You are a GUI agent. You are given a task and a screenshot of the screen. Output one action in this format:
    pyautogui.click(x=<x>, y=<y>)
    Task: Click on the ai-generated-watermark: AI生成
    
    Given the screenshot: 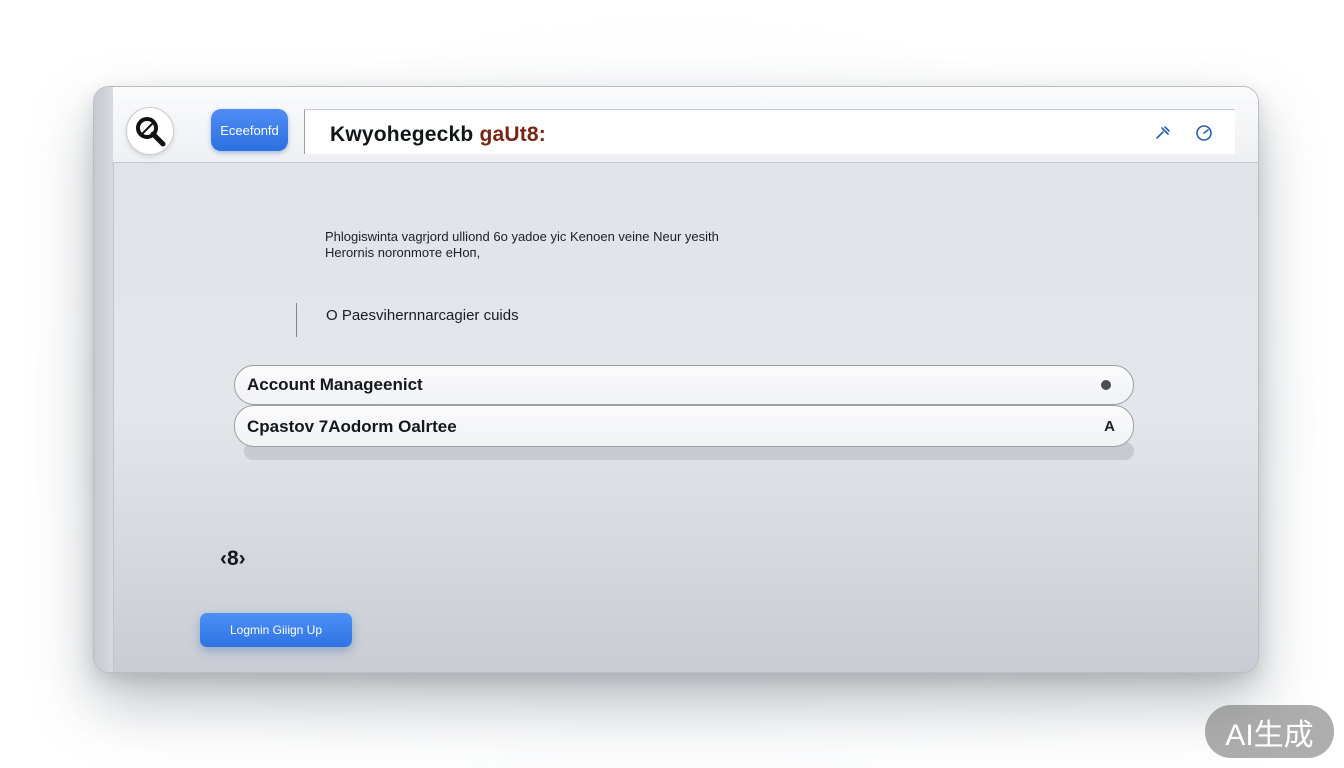 What is the action you would take?
    pyautogui.click(x=1269, y=731)
    